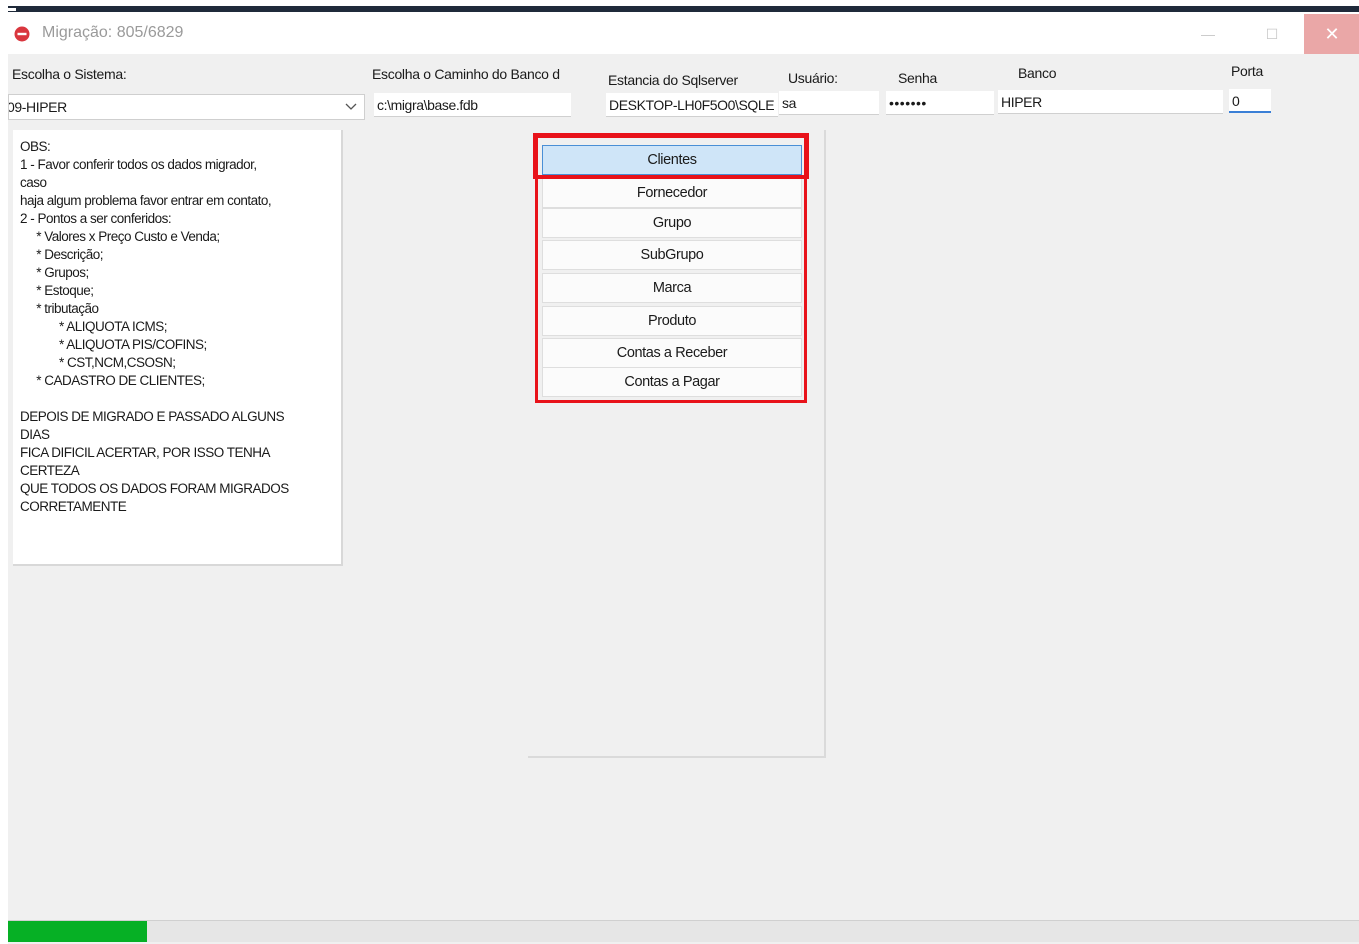 This screenshot has width=1359, height=944. I want to click on banco-input: HIPER, so click(1110, 102).